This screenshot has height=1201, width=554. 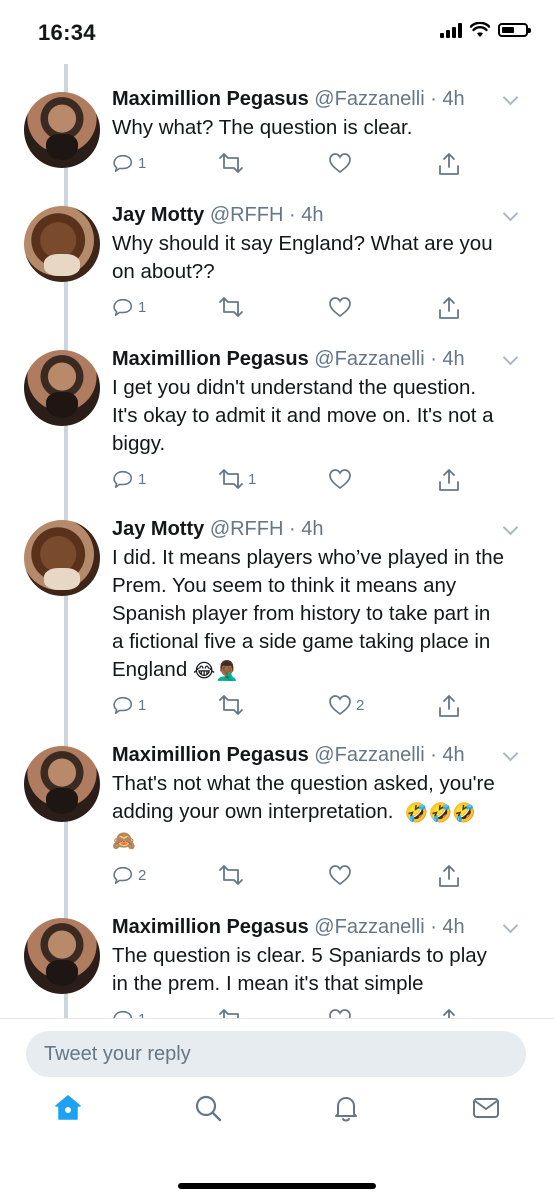 I want to click on tab-notifications, so click(x=346, y=1108).